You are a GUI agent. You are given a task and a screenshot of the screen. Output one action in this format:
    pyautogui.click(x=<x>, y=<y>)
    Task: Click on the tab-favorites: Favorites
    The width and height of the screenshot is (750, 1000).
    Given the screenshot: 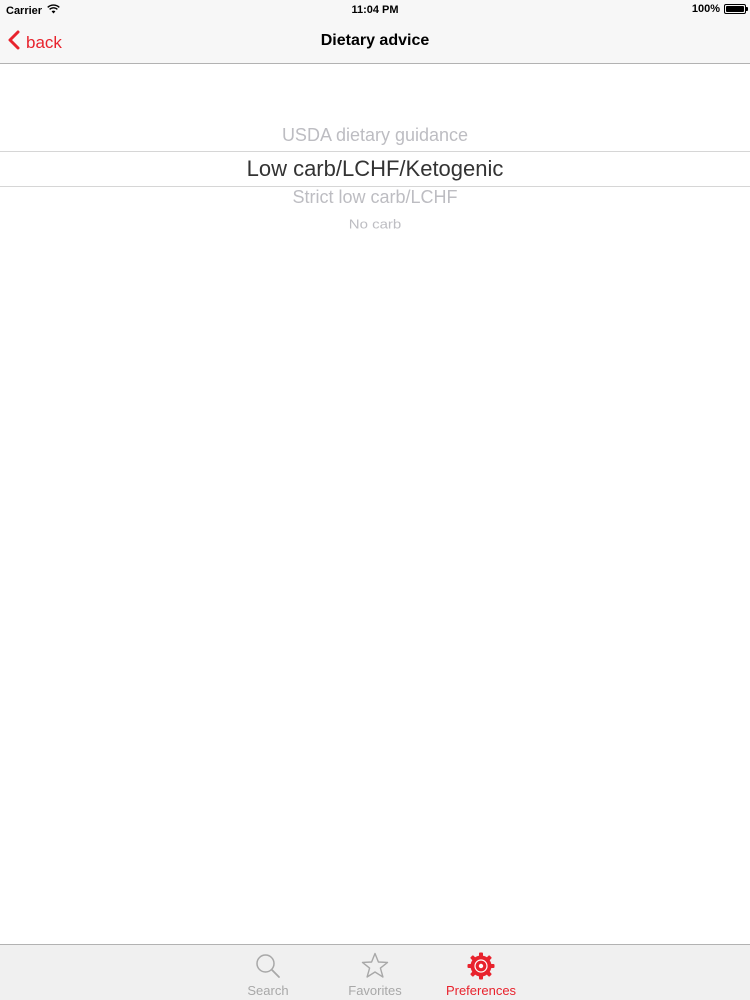 What is the action you would take?
    pyautogui.click(x=375, y=974)
    